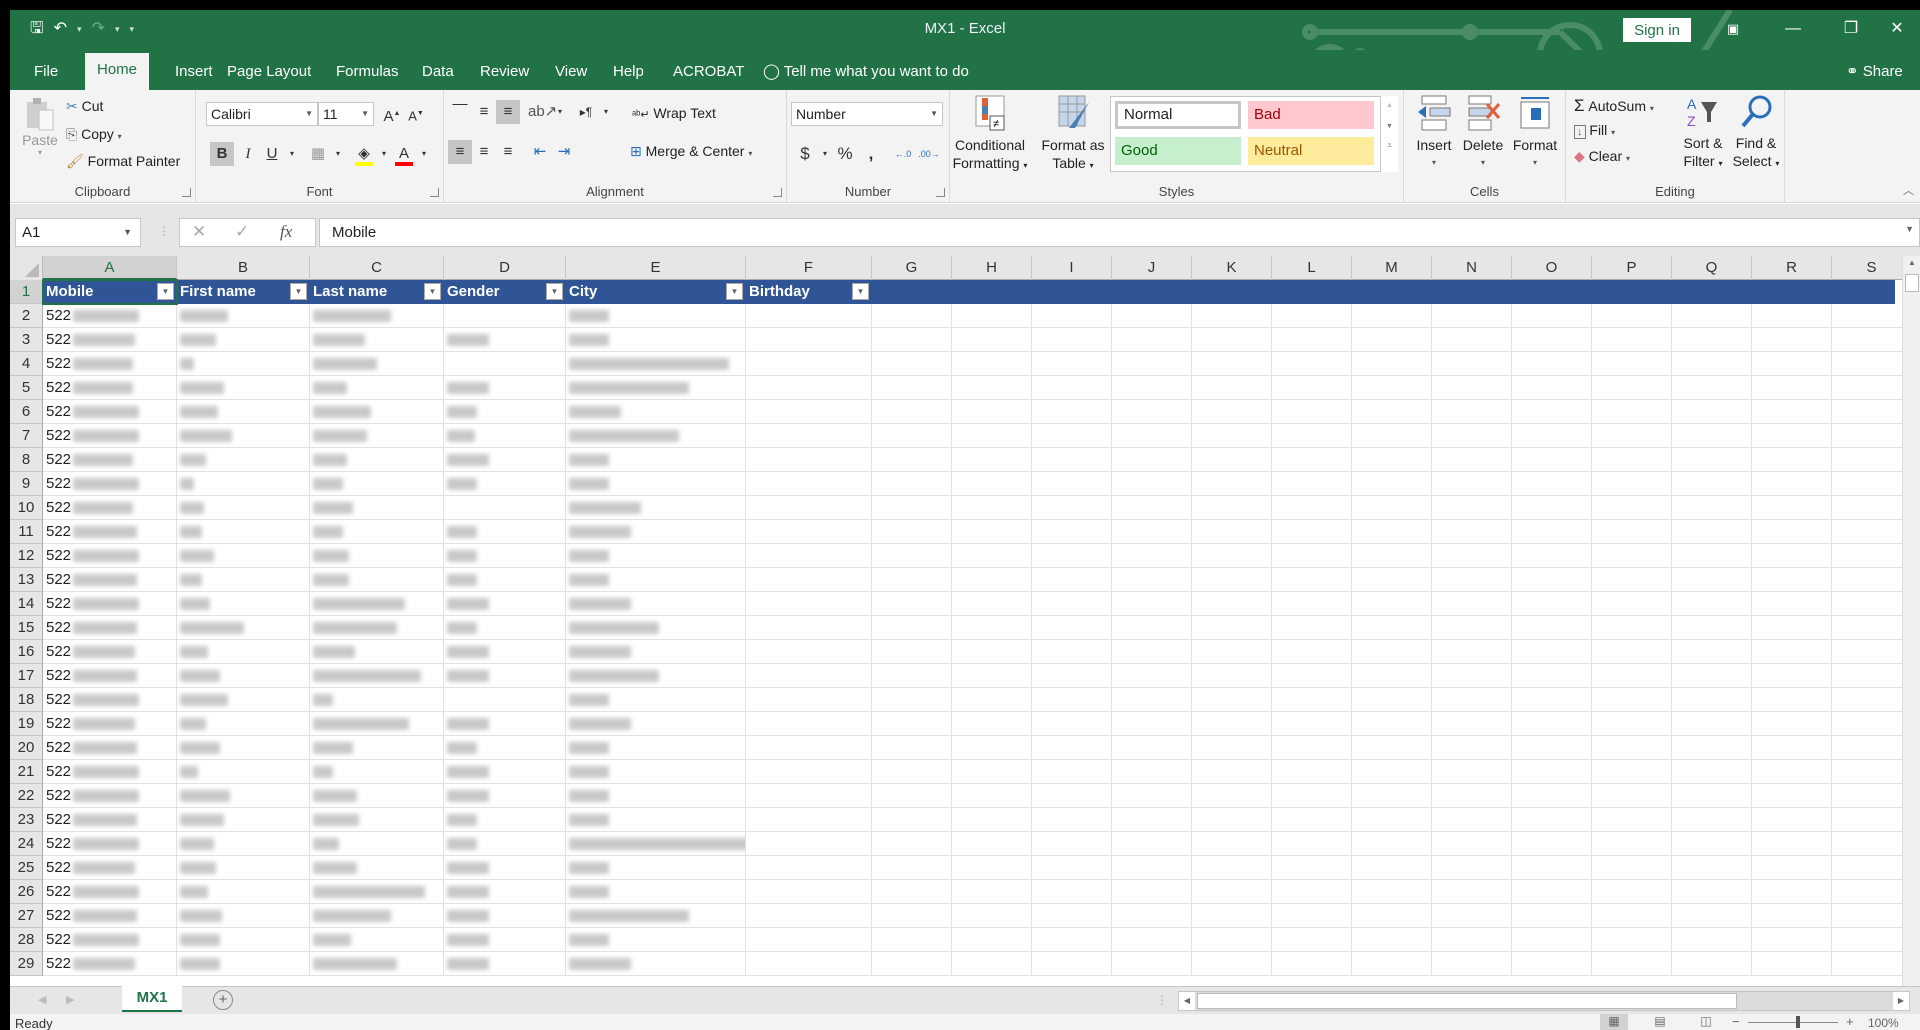 The height and width of the screenshot is (1030, 1920). What do you see at coordinates (912, 316) in the screenshot?
I see `cell-g2` at bounding box center [912, 316].